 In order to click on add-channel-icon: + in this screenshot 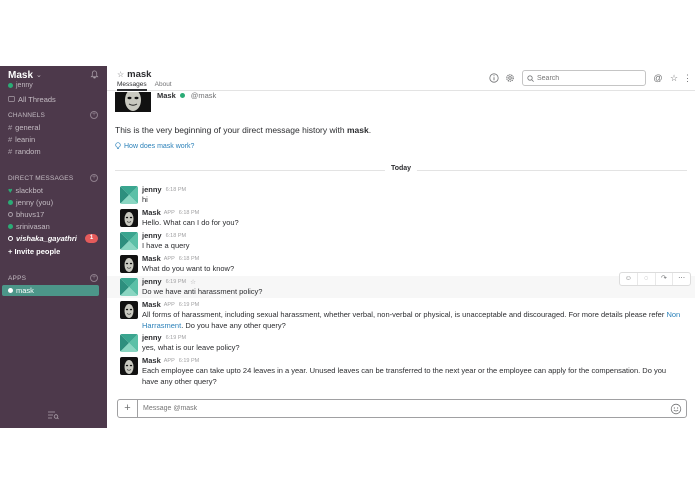, I will do `click(94, 115)`.